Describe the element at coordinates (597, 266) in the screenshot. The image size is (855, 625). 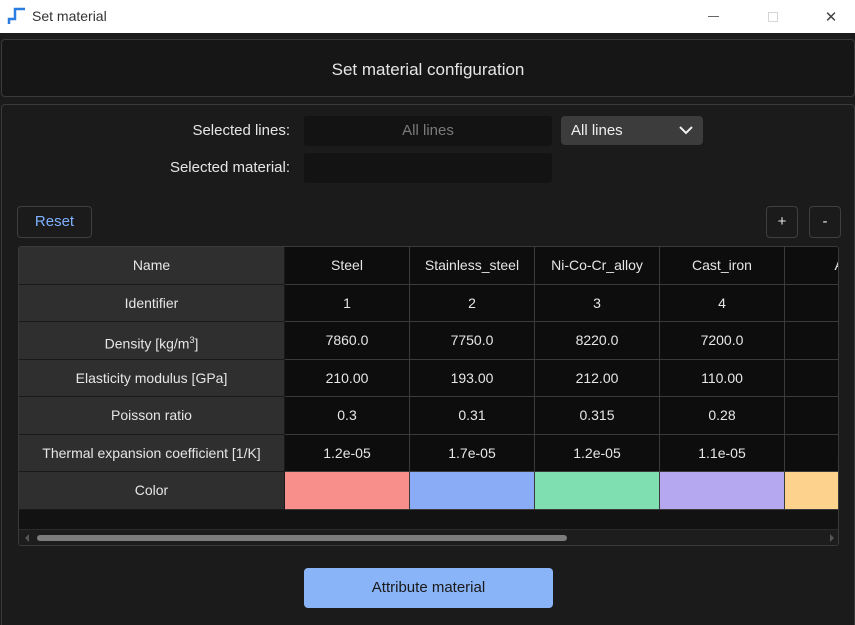
I see `table-cell: Ni-Co-Cr_alloy` at that location.